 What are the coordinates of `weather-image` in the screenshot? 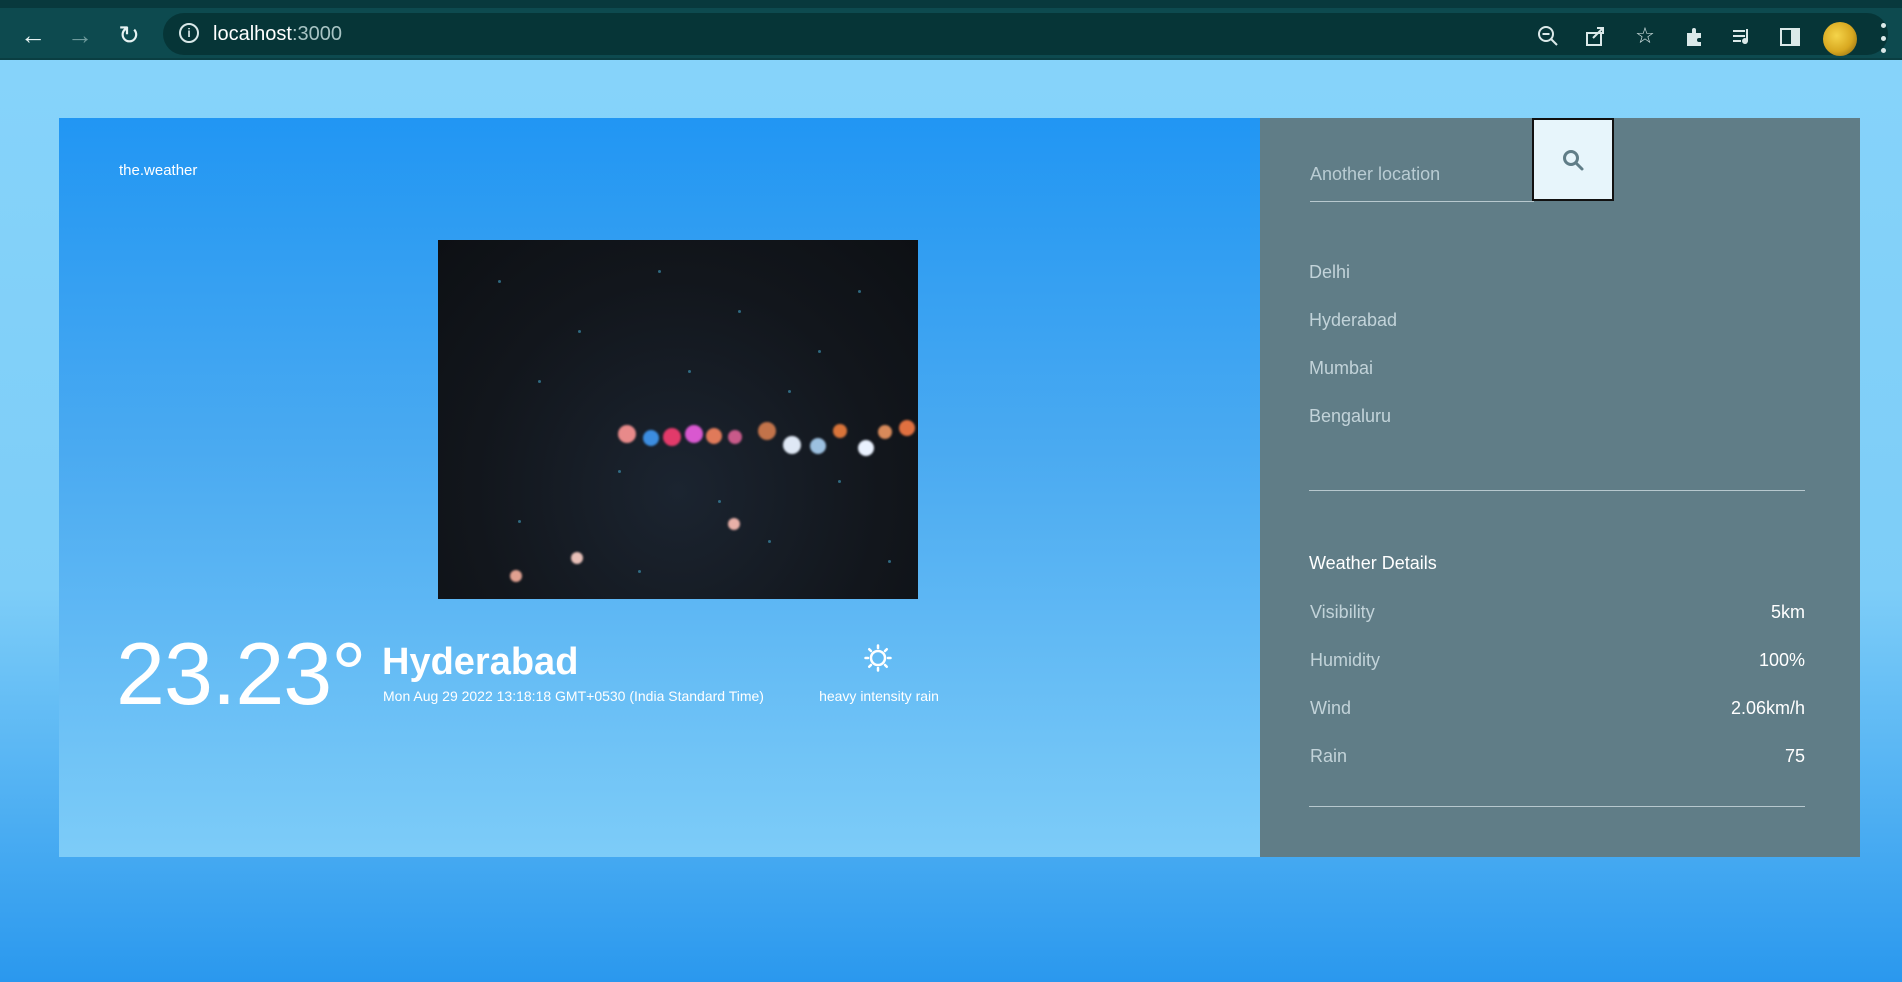 It's located at (678, 419).